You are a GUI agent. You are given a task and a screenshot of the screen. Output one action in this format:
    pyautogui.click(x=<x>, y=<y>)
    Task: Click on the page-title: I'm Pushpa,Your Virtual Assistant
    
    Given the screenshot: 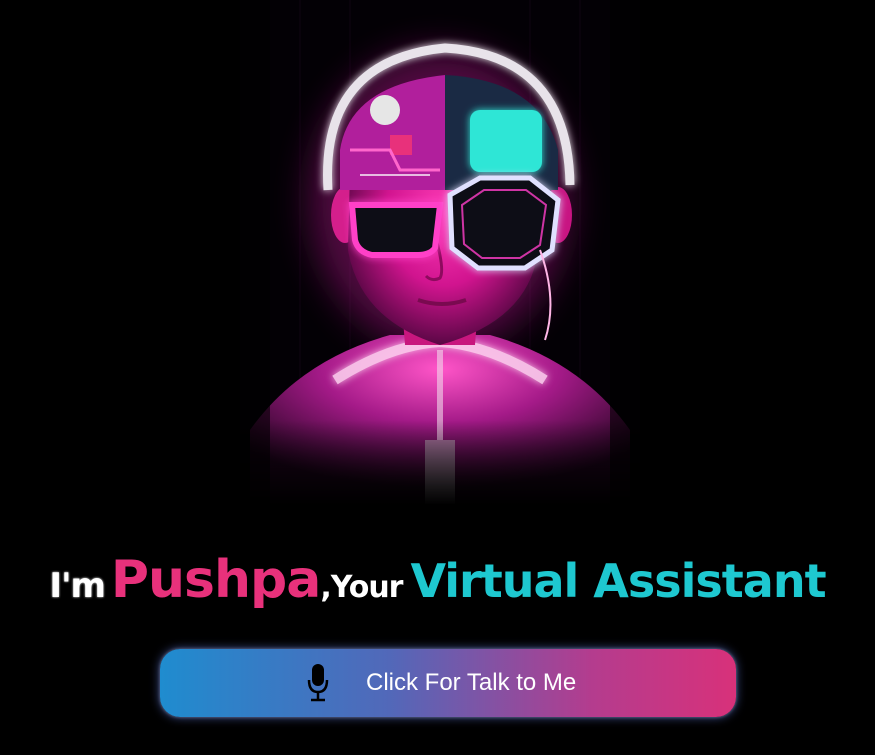 What is the action you would take?
    pyautogui.click(x=437, y=586)
    